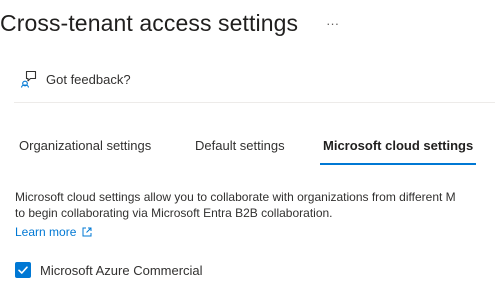  Describe the element at coordinates (398, 146) in the screenshot. I see `tab-microsoft-cloud-settings: Microsoft cloud settings` at that location.